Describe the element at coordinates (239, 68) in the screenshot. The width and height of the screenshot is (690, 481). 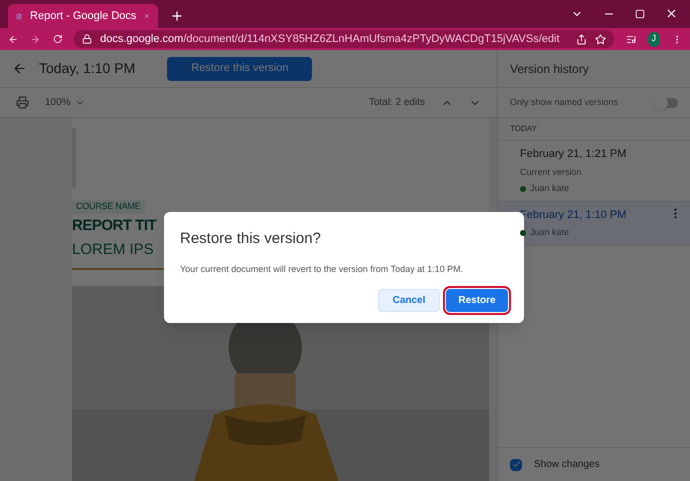
I see `restore-version-button: Restore this version` at that location.